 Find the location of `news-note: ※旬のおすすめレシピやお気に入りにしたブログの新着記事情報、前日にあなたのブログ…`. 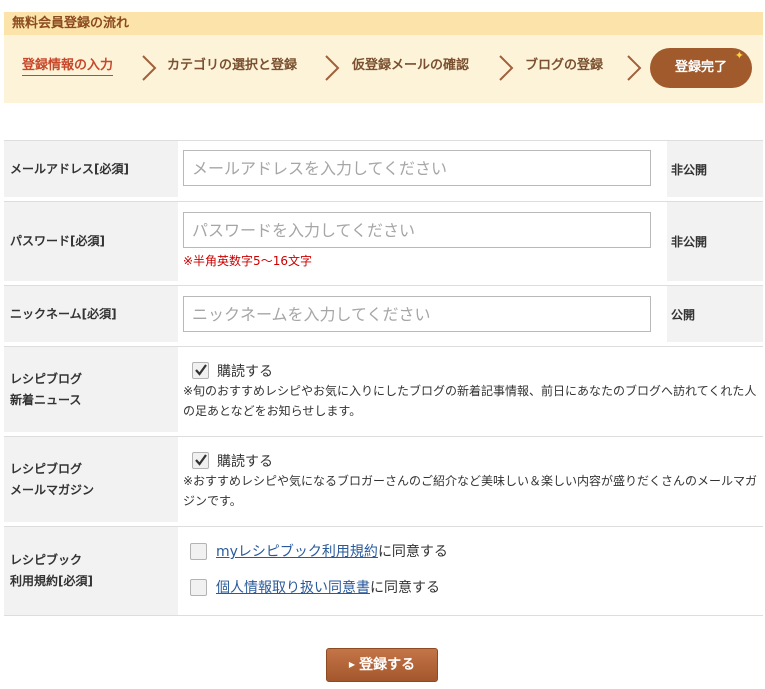

news-note: ※旬のおすすめレシピやお気に入りにしたブログの新着記事情報、前日にあなたのブログ… is located at coordinates (470, 401).